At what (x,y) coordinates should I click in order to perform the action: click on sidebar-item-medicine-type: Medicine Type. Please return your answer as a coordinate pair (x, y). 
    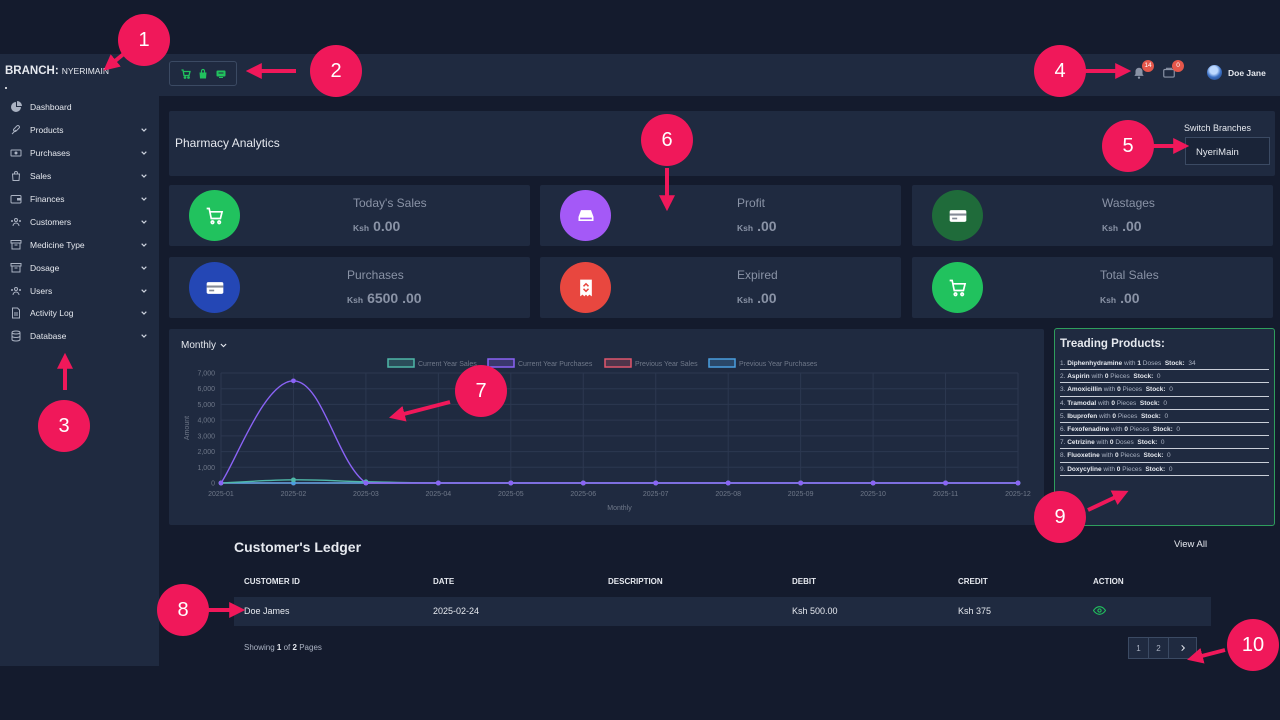
    Looking at the image, I should click on (79, 244).